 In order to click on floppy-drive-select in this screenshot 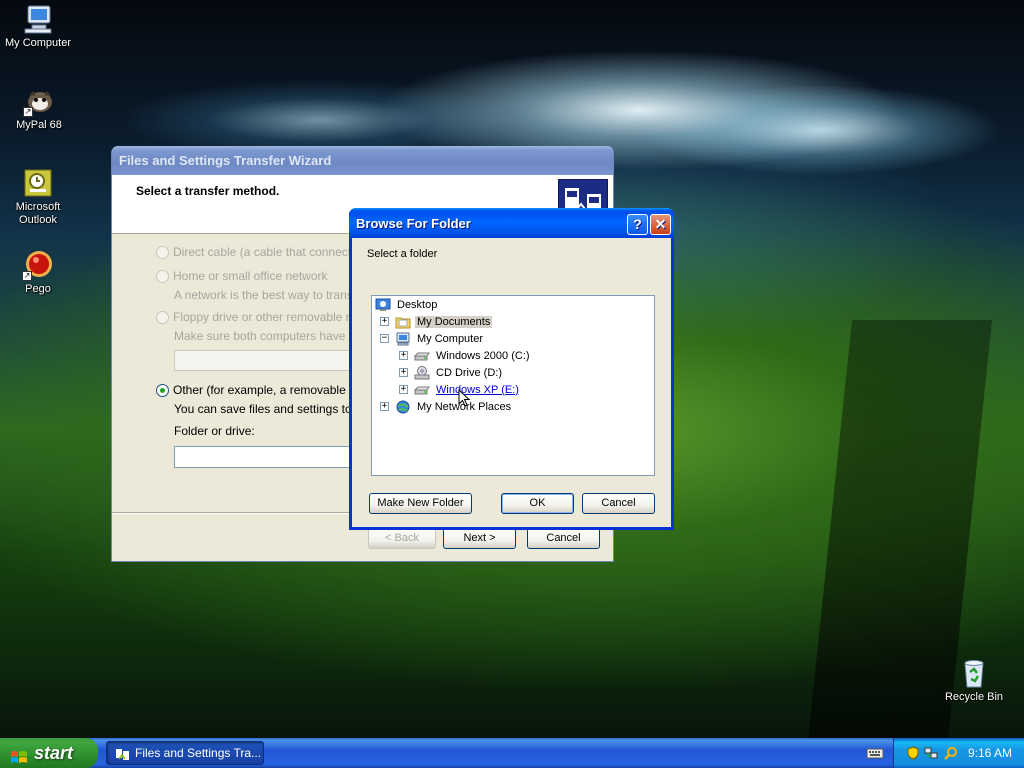, I will do `click(264, 360)`.